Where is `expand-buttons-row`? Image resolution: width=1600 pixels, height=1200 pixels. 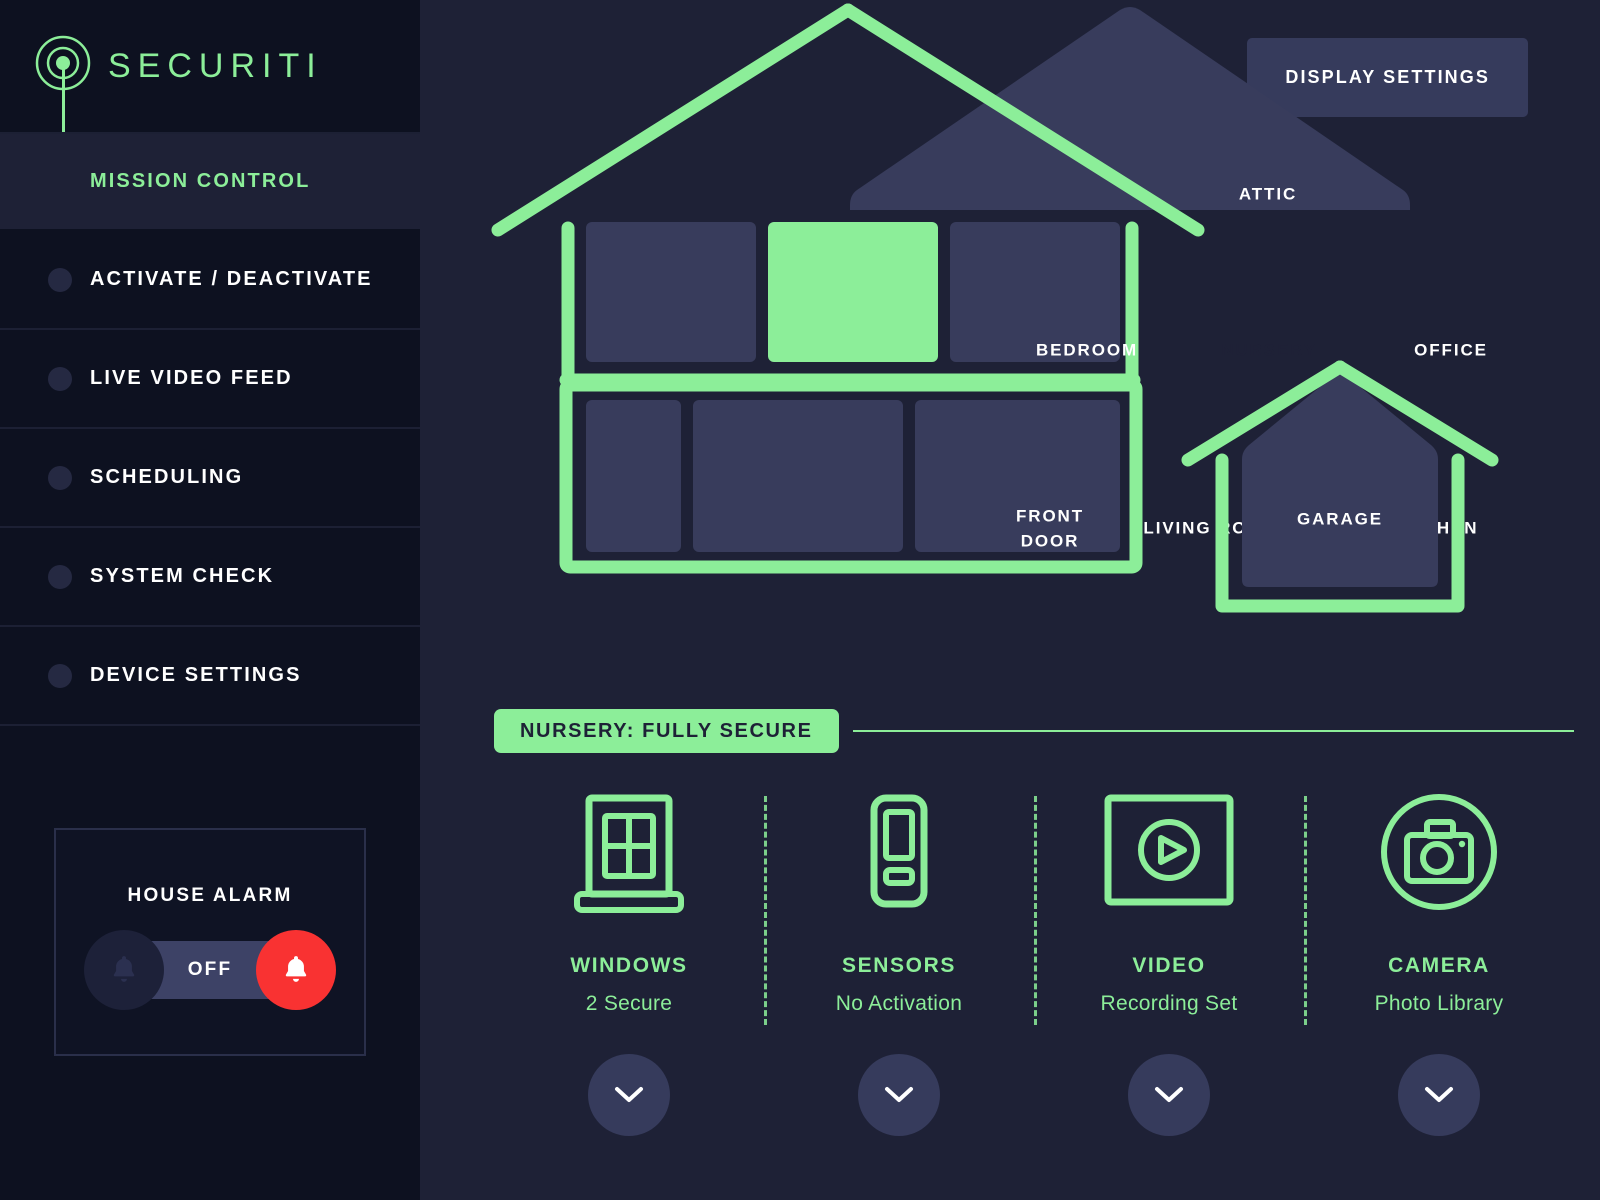
expand-buttons-row is located at coordinates (1034, 1095).